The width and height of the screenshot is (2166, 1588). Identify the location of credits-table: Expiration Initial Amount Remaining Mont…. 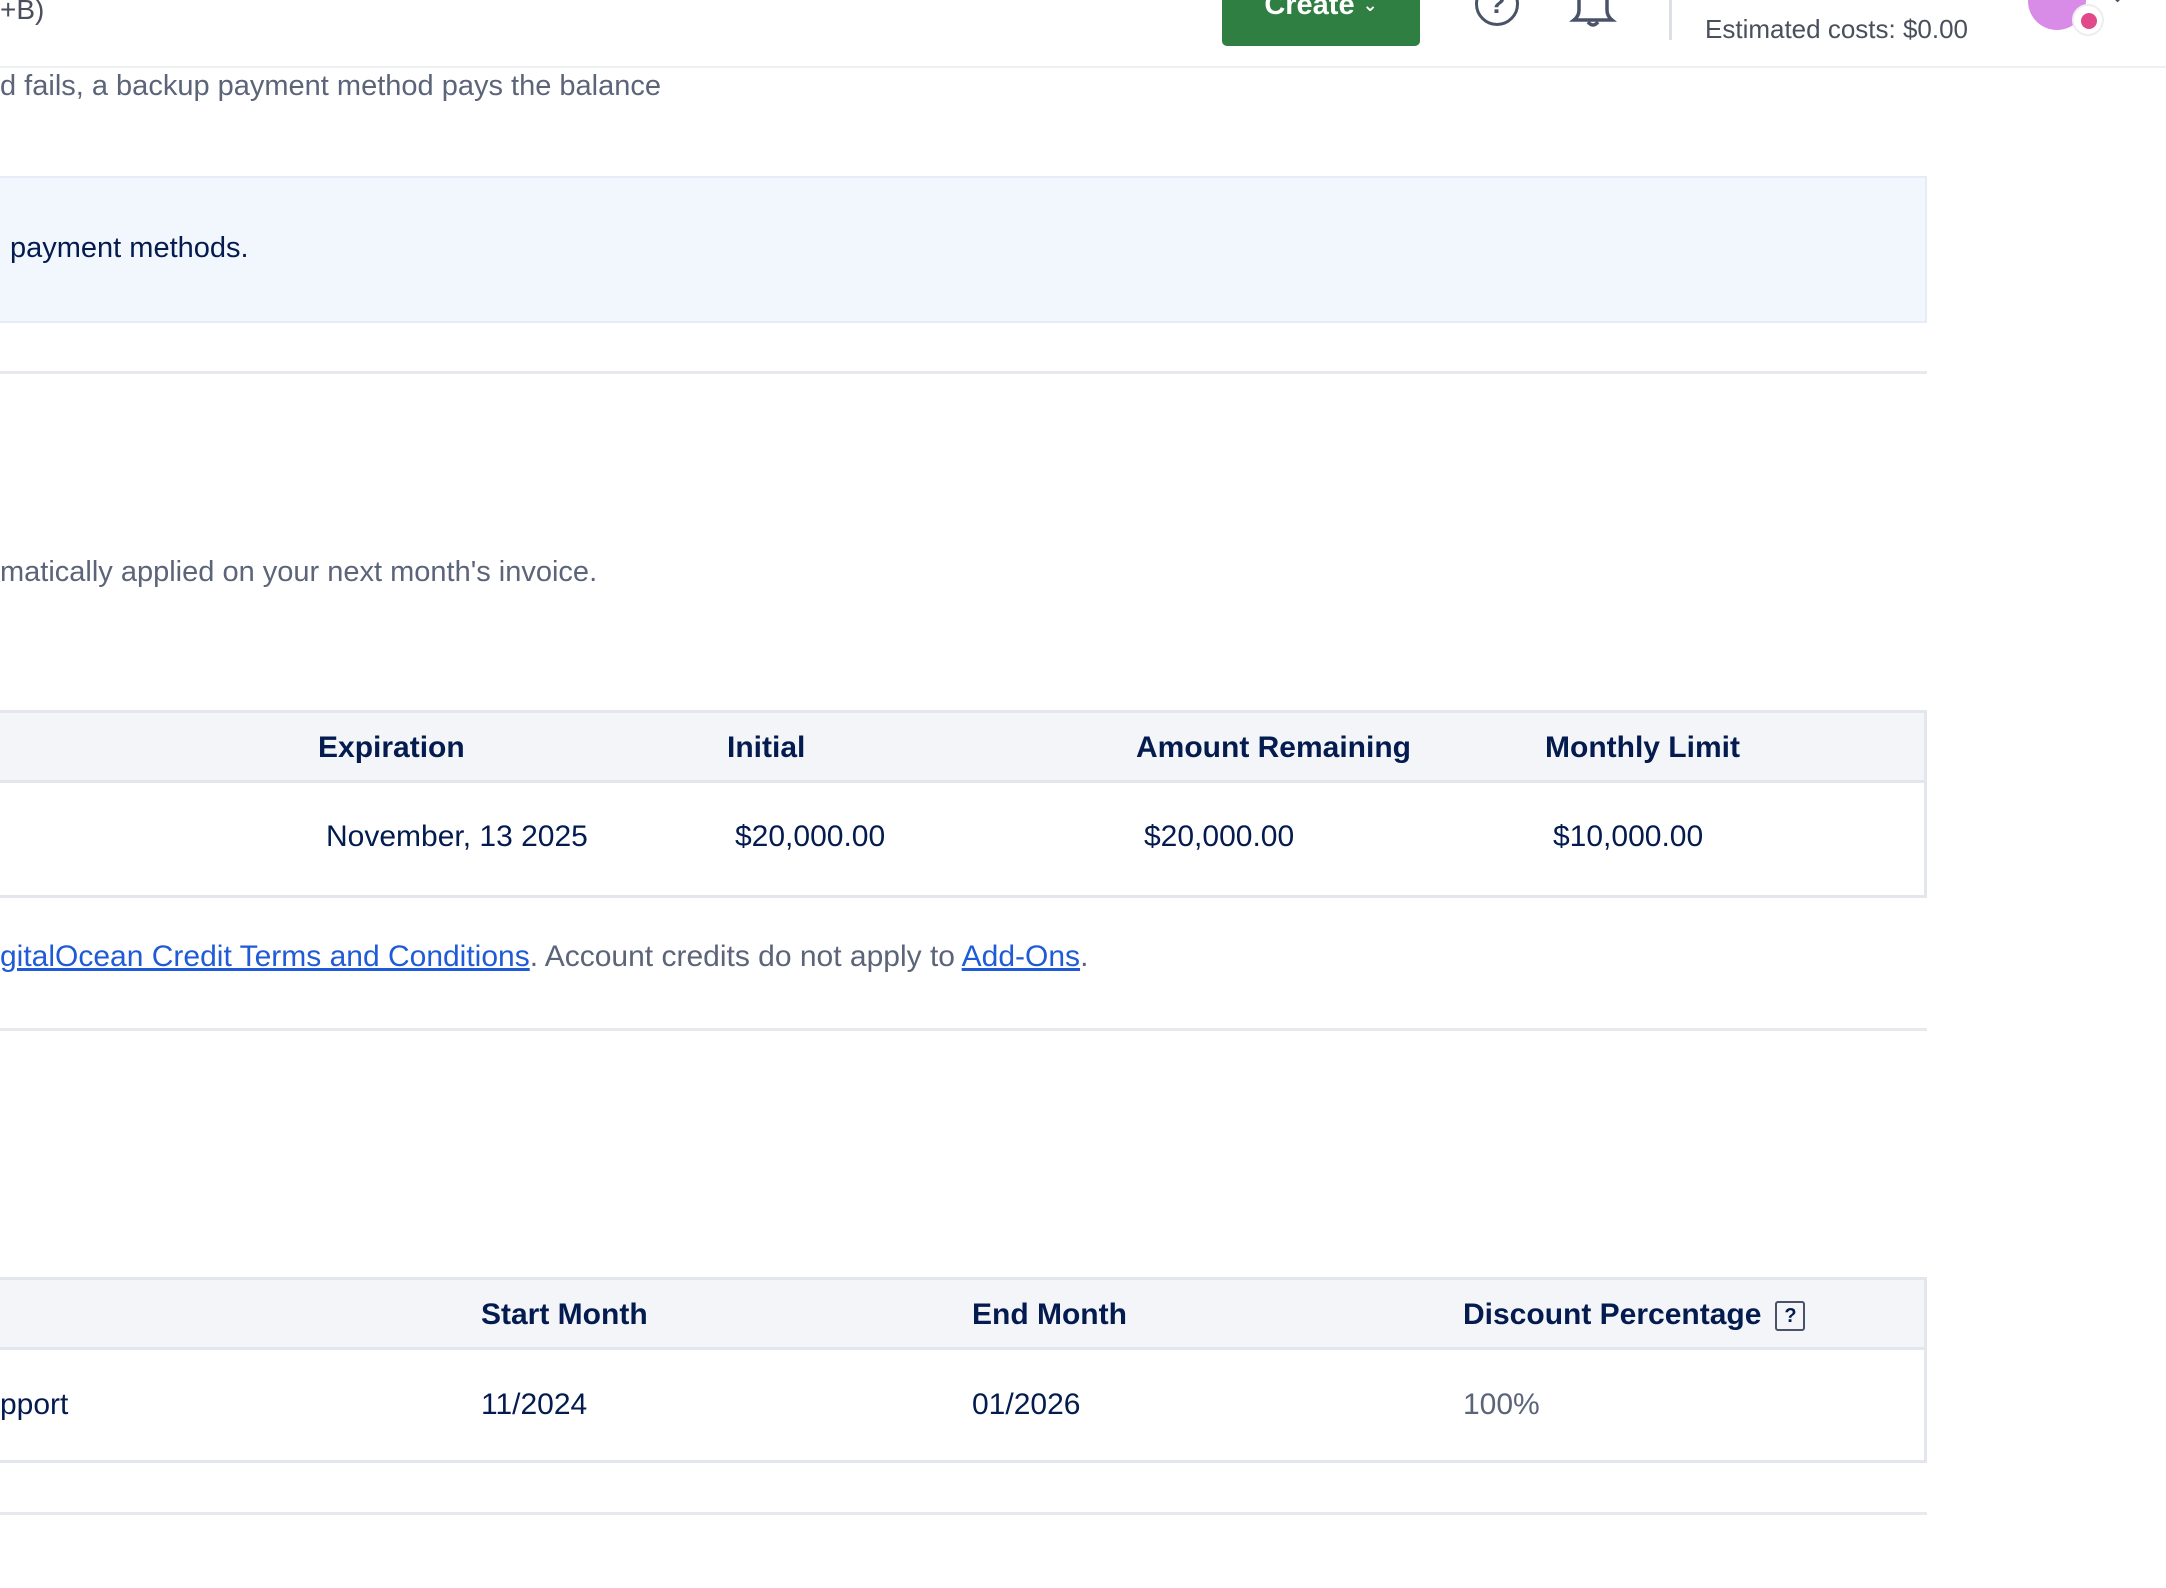
(963, 804).